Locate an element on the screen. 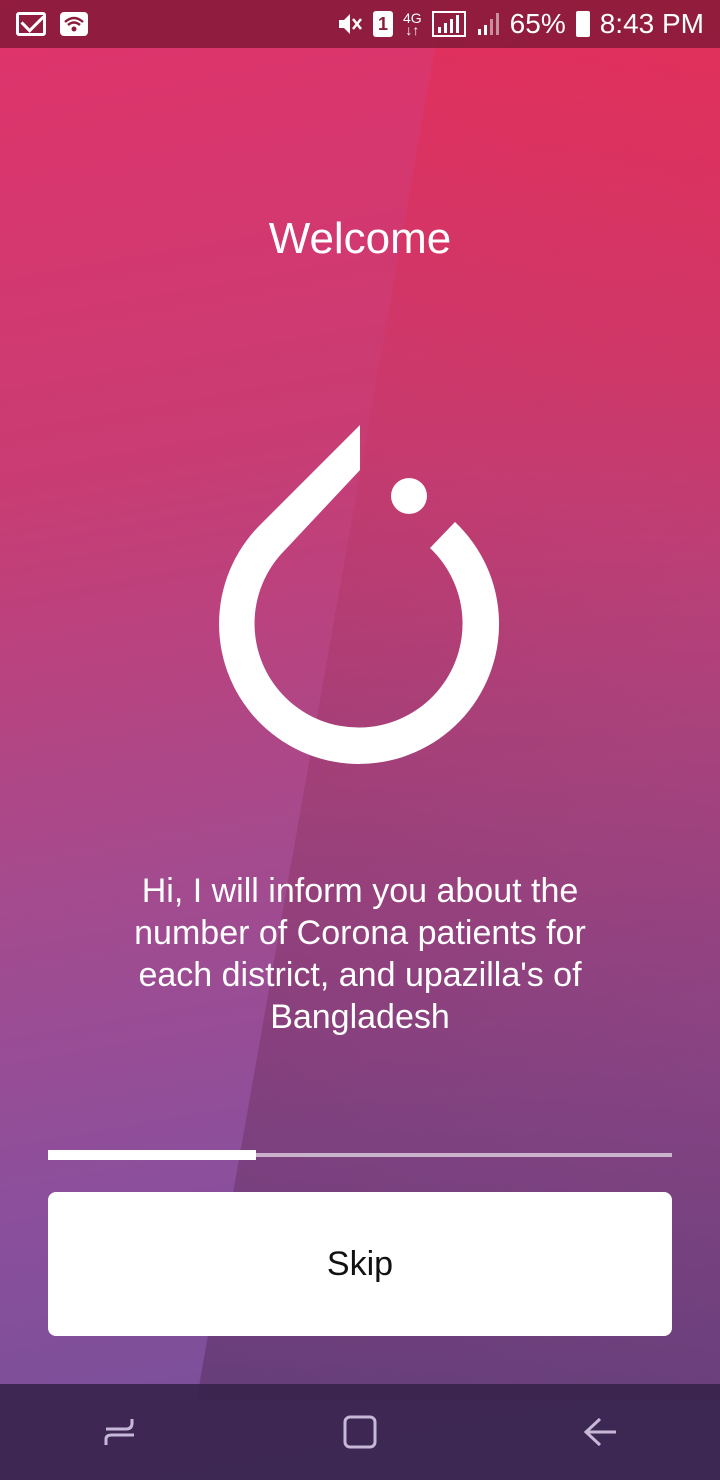  back-icon is located at coordinates (600, 1432).